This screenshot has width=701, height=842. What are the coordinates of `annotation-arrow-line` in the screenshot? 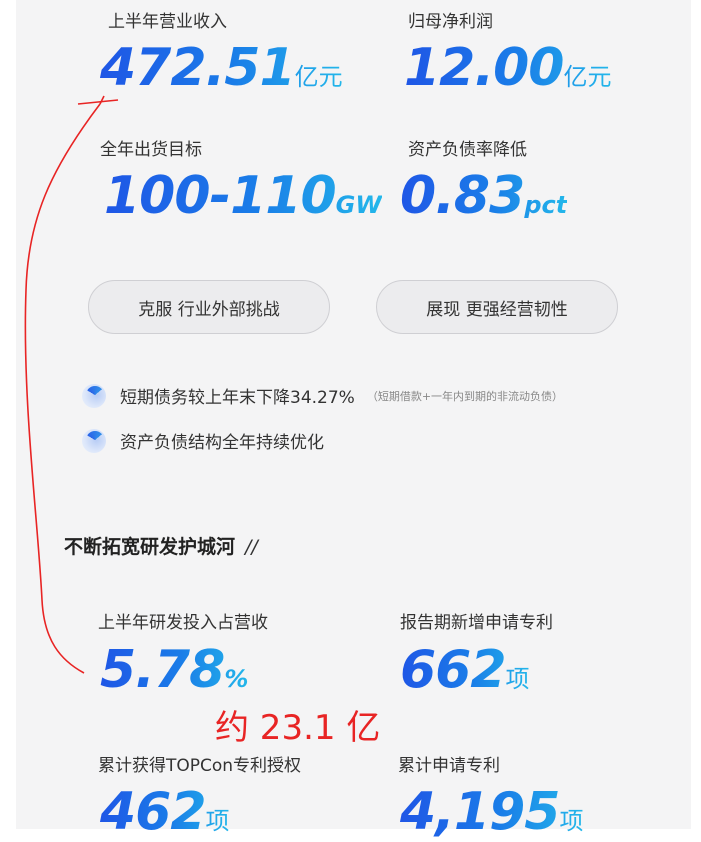 It's located at (62, 388).